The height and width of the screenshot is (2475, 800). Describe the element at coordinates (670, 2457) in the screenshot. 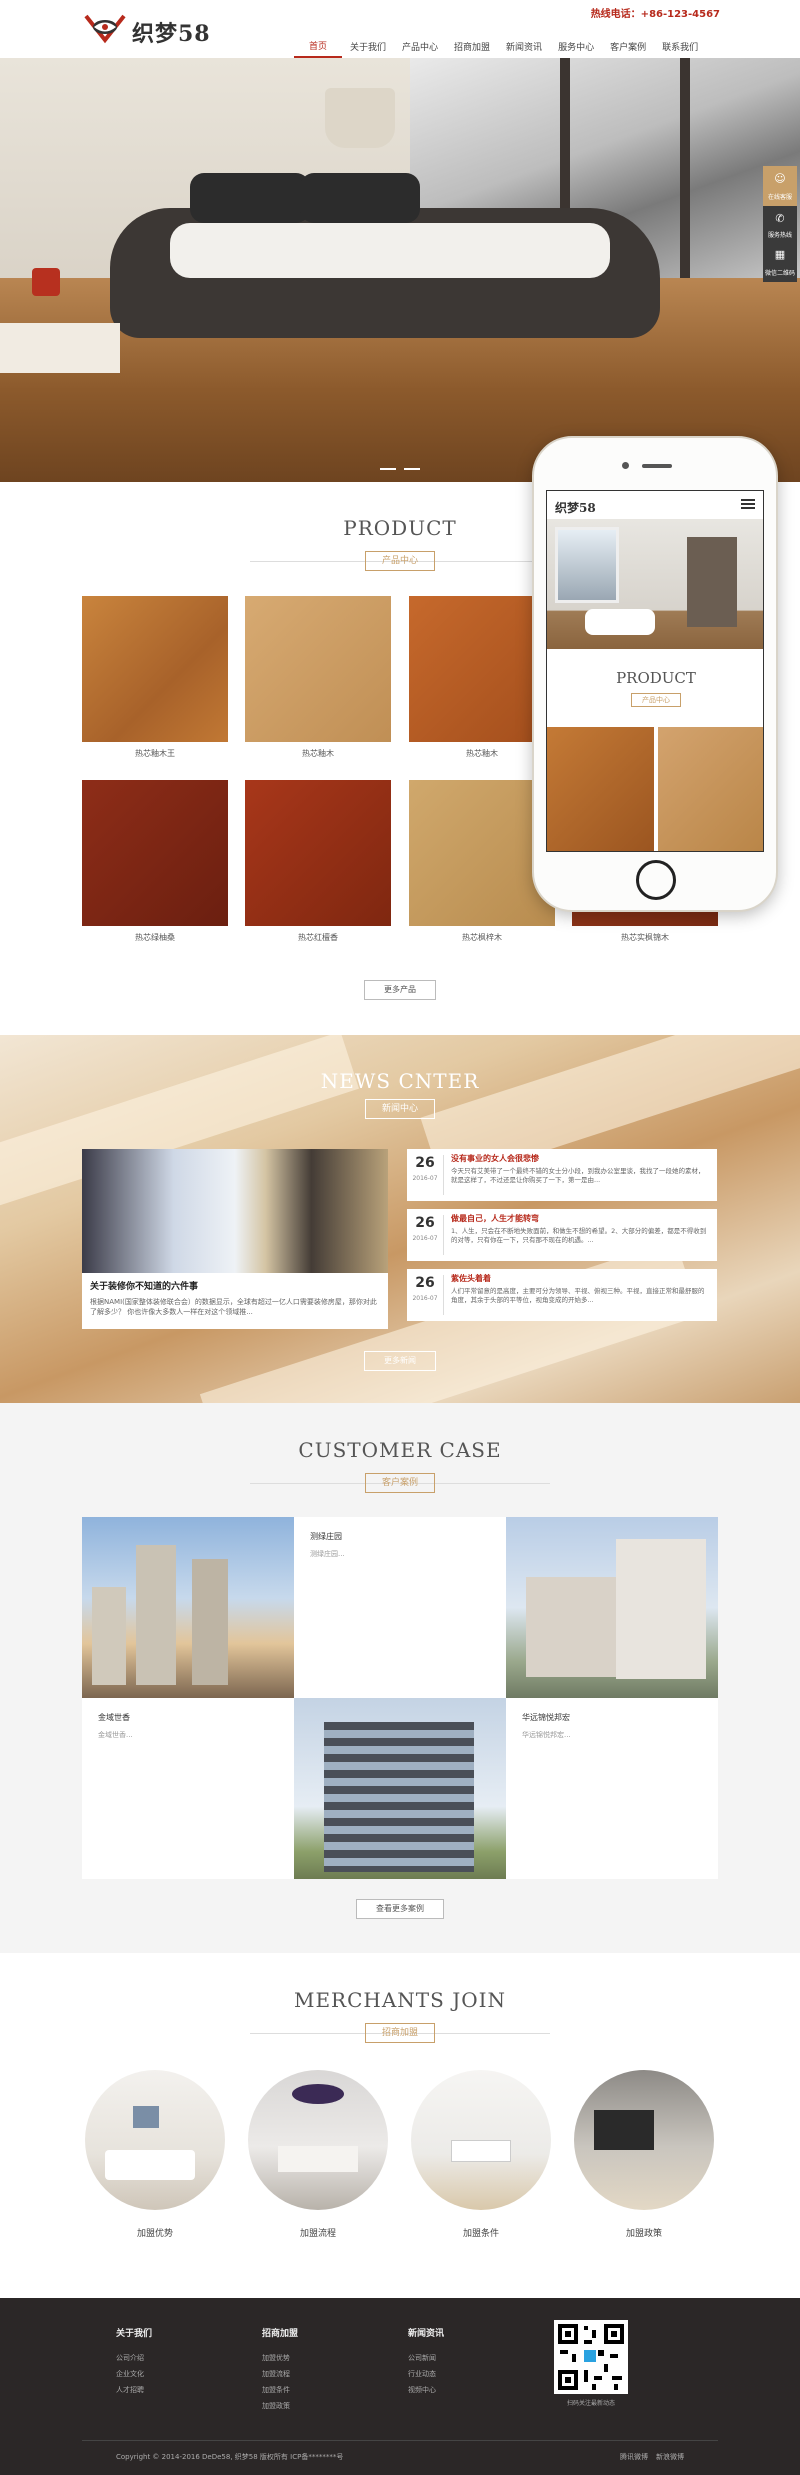

I see `sina-weibo-link: 新浪微博` at that location.